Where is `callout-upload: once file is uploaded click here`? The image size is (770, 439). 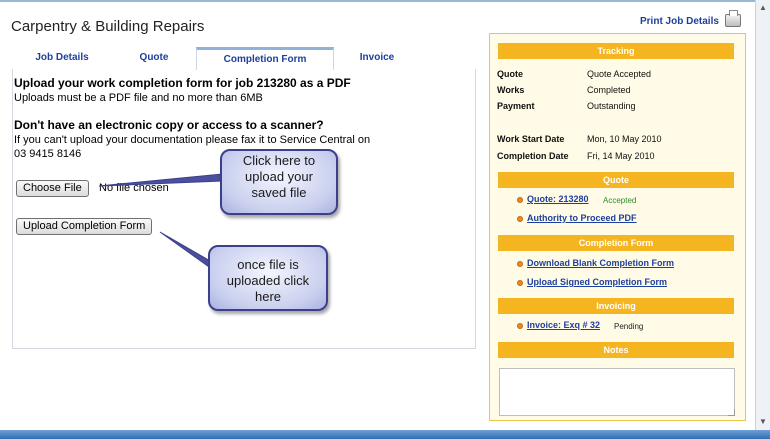
callout-upload: once file is uploaded click here is located at coordinates (268, 278).